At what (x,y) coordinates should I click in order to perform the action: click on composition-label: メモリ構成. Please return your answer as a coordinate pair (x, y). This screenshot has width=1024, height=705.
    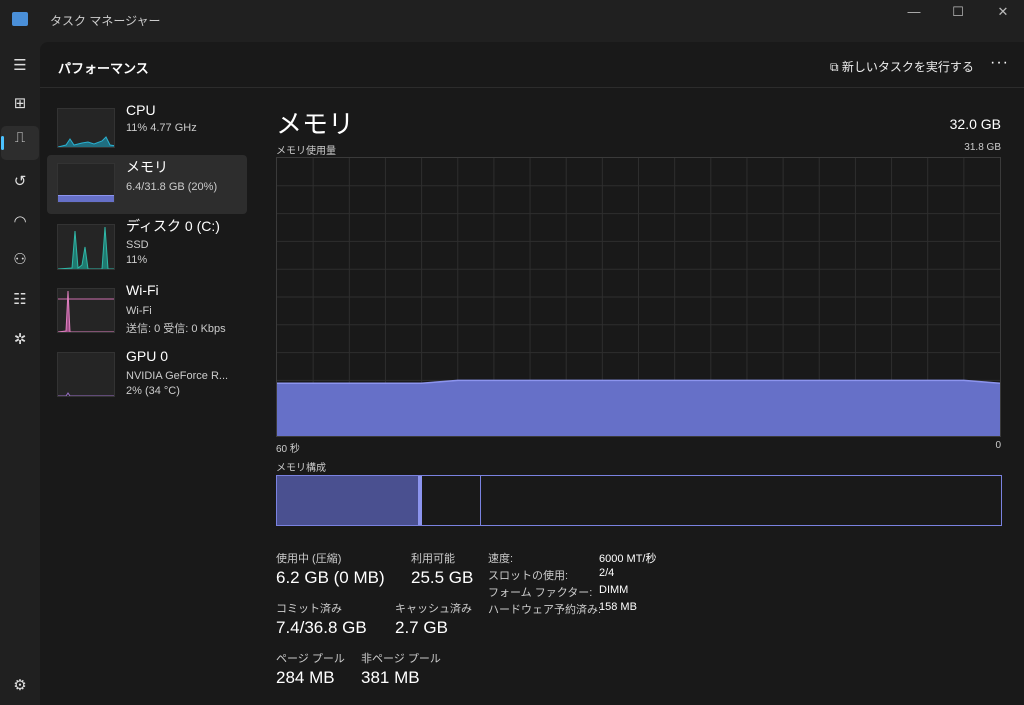
    Looking at the image, I should click on (301, 468).